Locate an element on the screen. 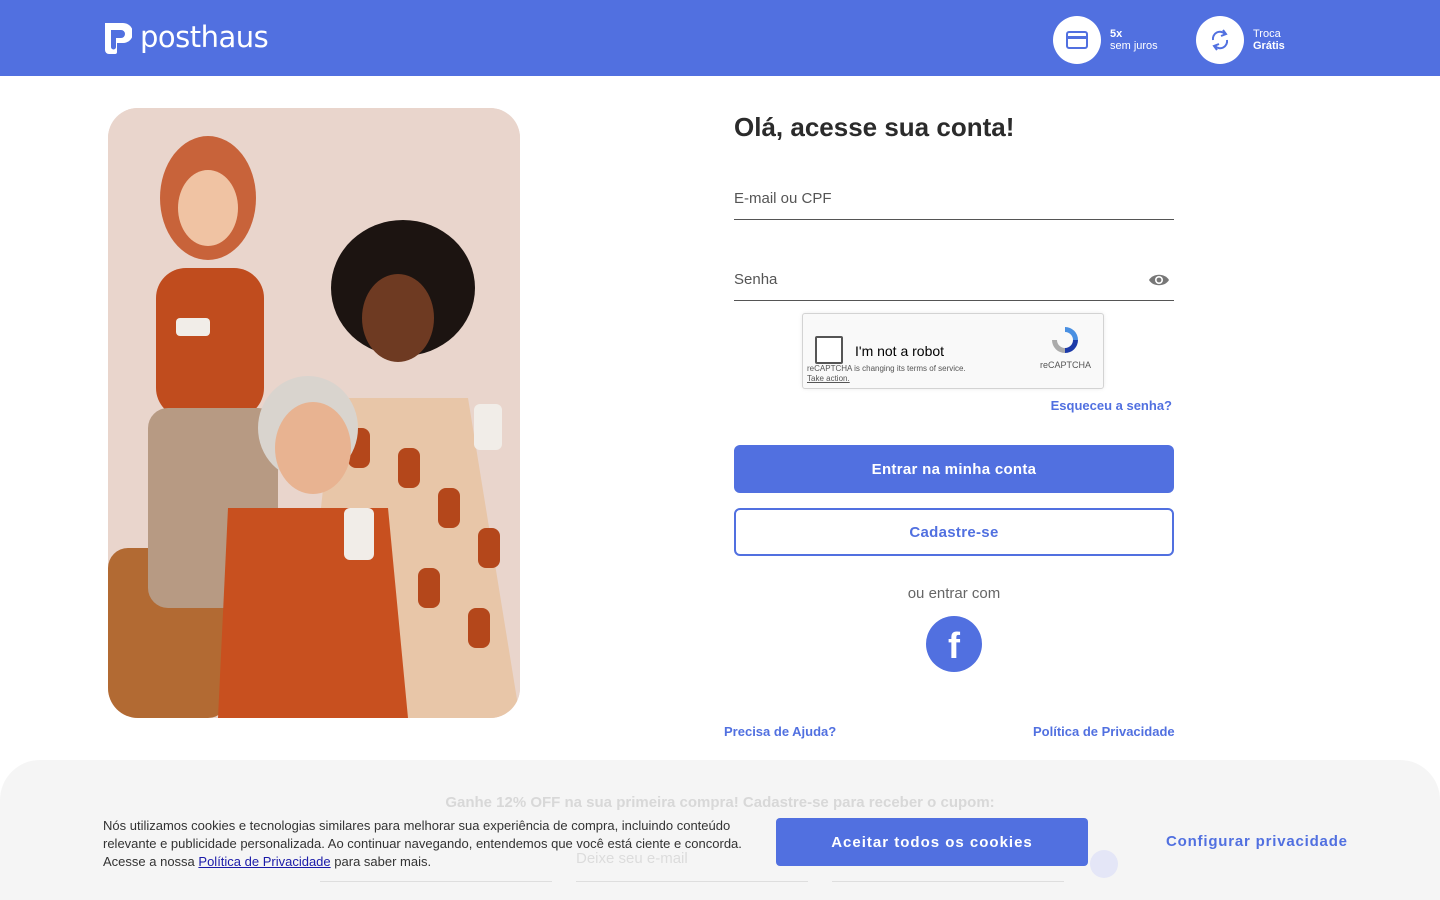  exchange-icon is located at coordinates (1220, 40).